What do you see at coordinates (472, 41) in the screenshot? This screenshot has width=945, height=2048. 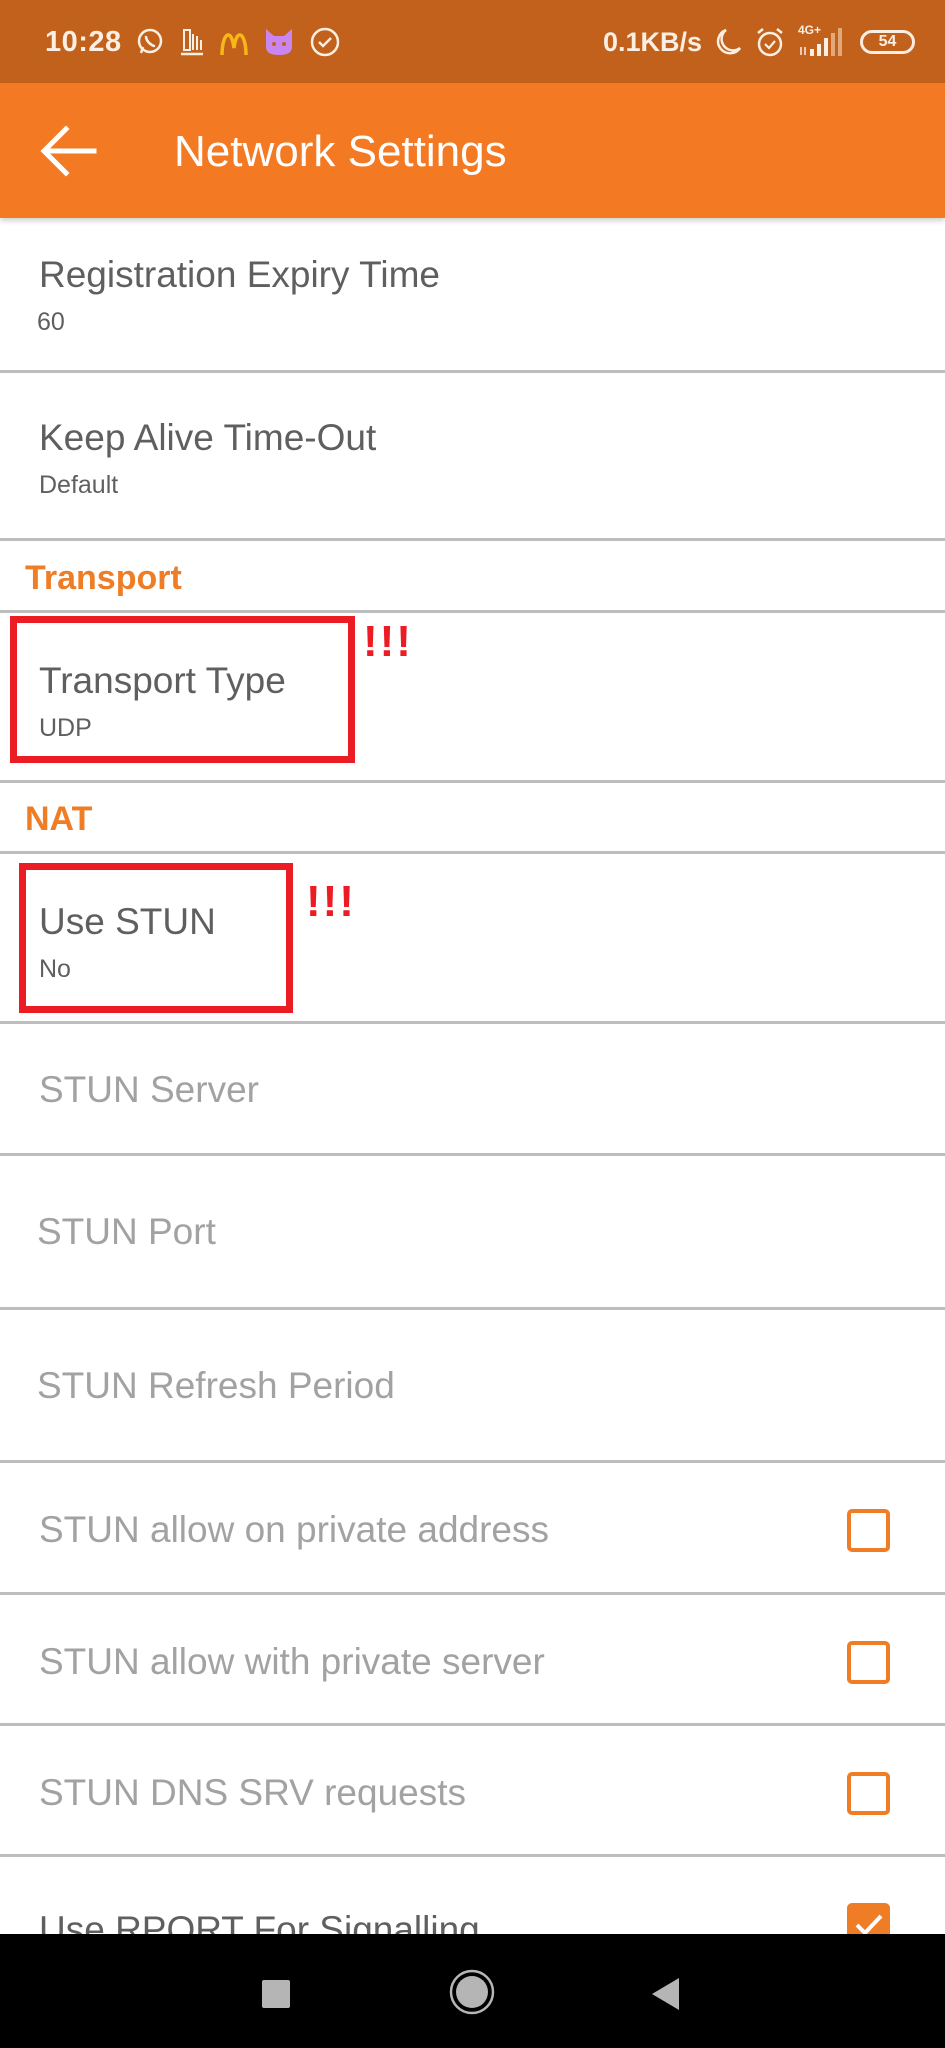 I see `status-bar: 10:28 0.1KB/s 4G+ 54` at bounding box center [472, 41].